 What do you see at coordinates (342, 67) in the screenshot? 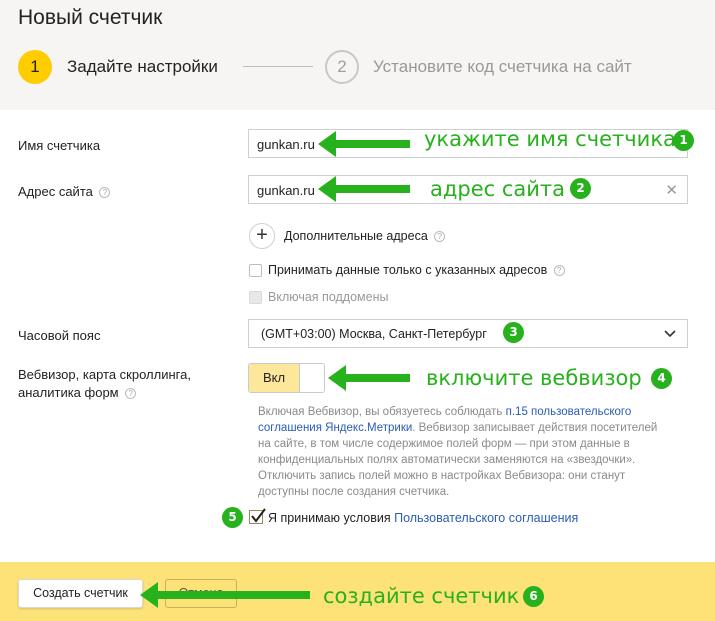
I see `step-2-indicator: 2` at bounding box center [342, 67].